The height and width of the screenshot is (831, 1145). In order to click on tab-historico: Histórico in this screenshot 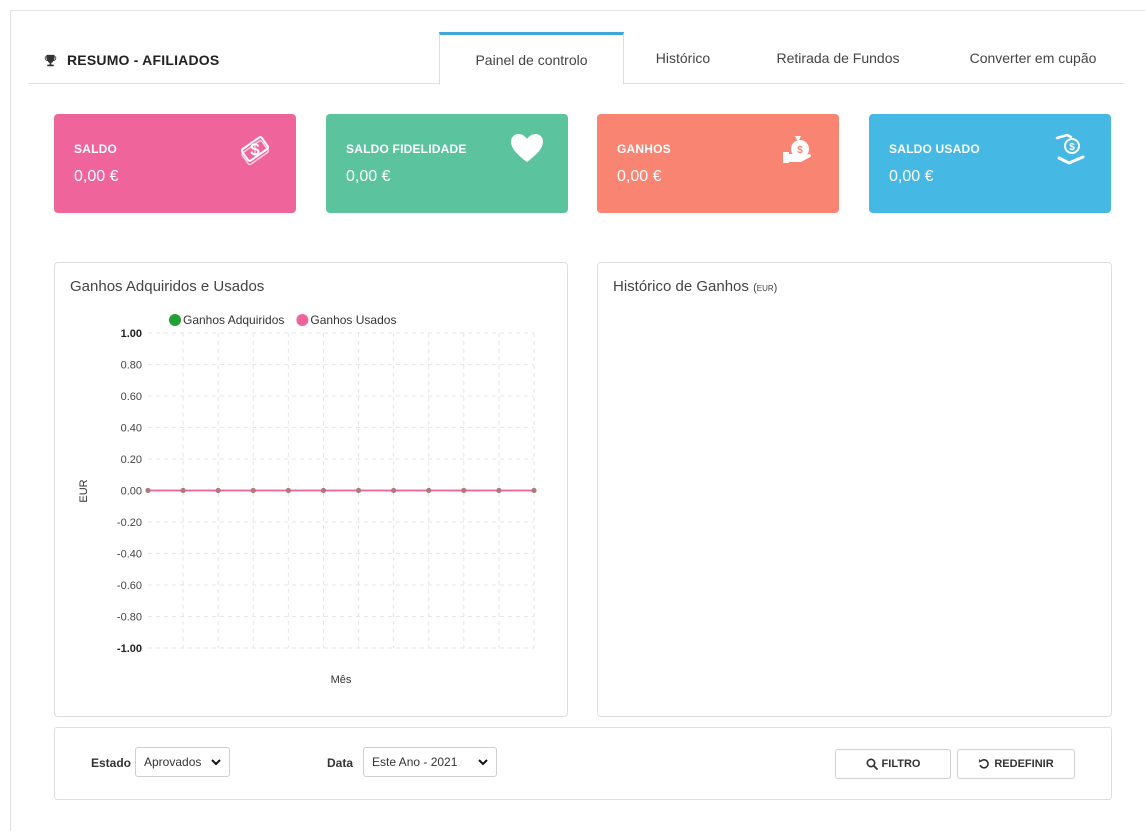, I will do `click(683, 58)`.